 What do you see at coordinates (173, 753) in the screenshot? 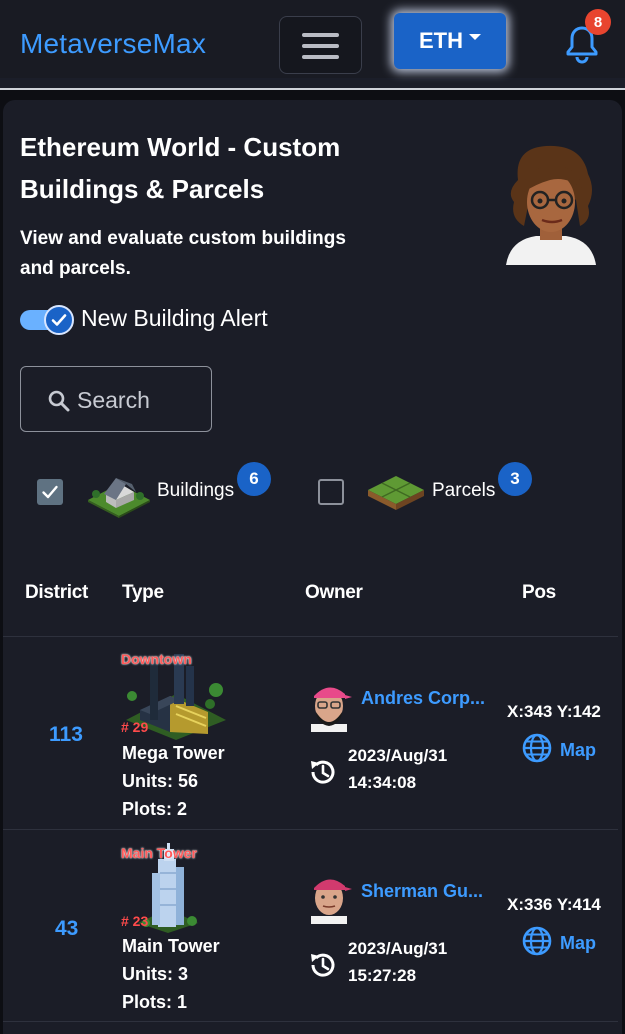
I see `building-type: Mega Tower` at bounding box center [173, 753].